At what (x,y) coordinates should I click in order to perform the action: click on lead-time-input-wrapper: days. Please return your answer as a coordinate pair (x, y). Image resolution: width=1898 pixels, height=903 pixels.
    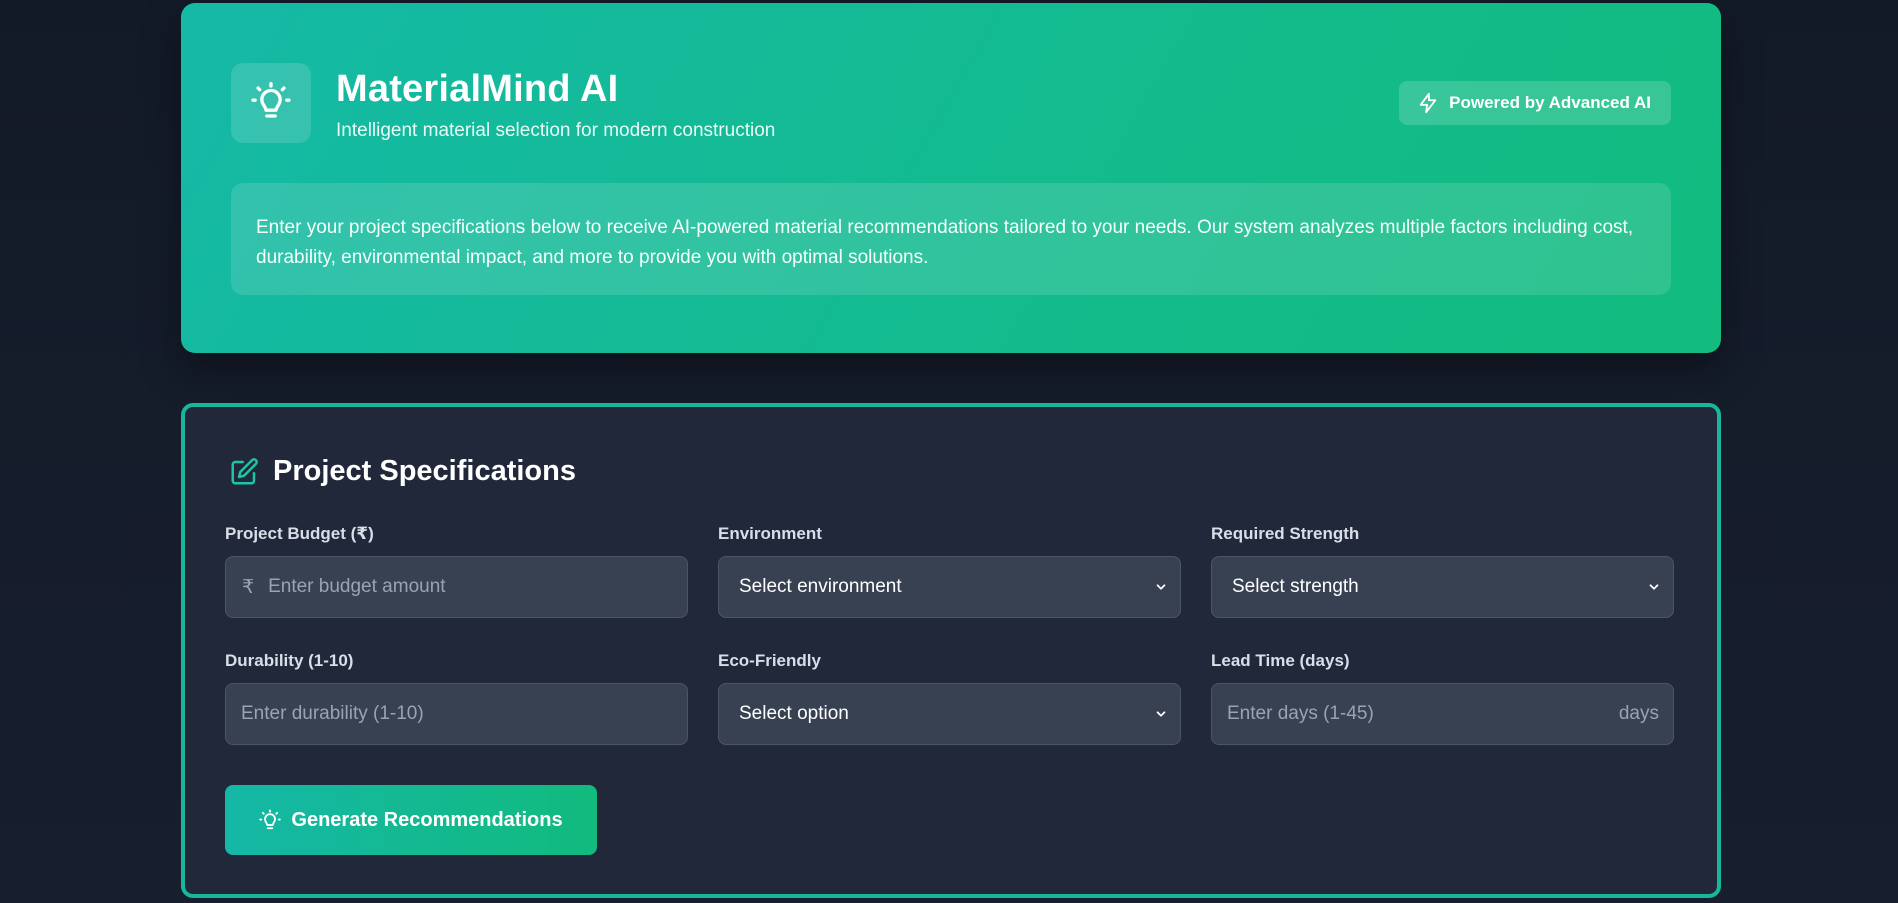
    Looking at the image, I should click on (1442, 714).